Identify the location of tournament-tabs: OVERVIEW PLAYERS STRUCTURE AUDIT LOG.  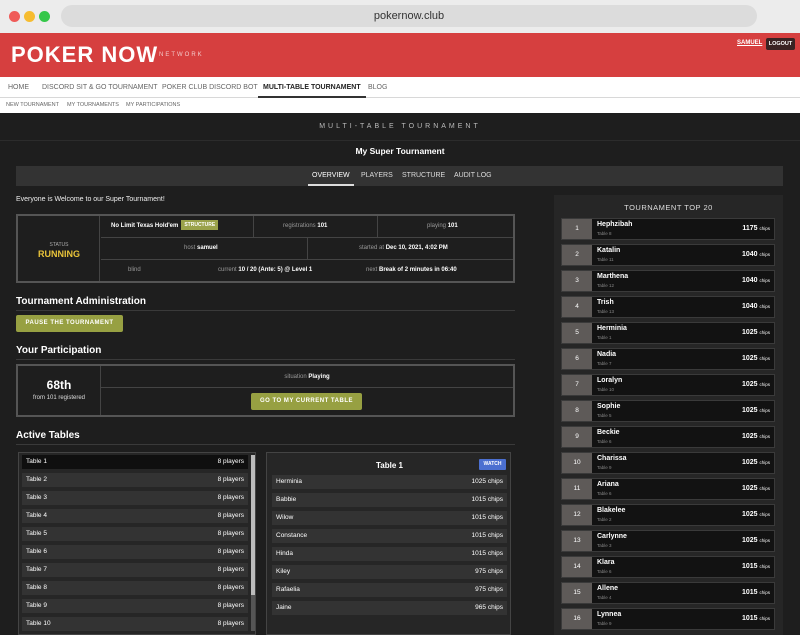
(399, 176).